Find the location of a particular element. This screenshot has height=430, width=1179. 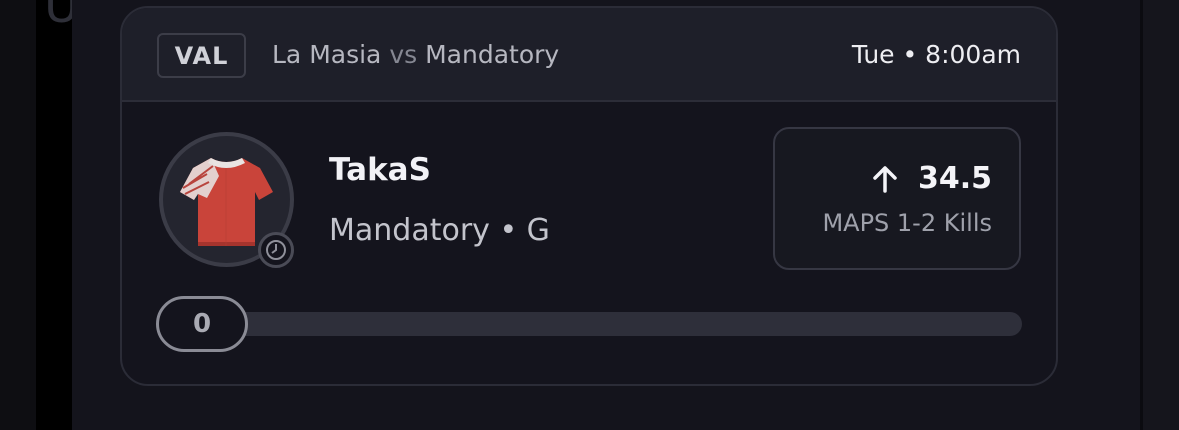

background-left-panel is located at coordinates (18, 215).